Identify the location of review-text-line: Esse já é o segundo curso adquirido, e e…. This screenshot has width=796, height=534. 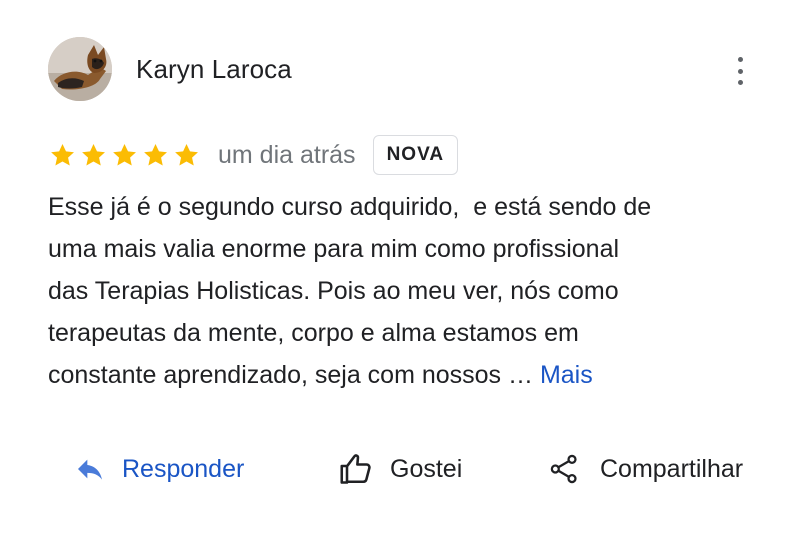
(350, 207).